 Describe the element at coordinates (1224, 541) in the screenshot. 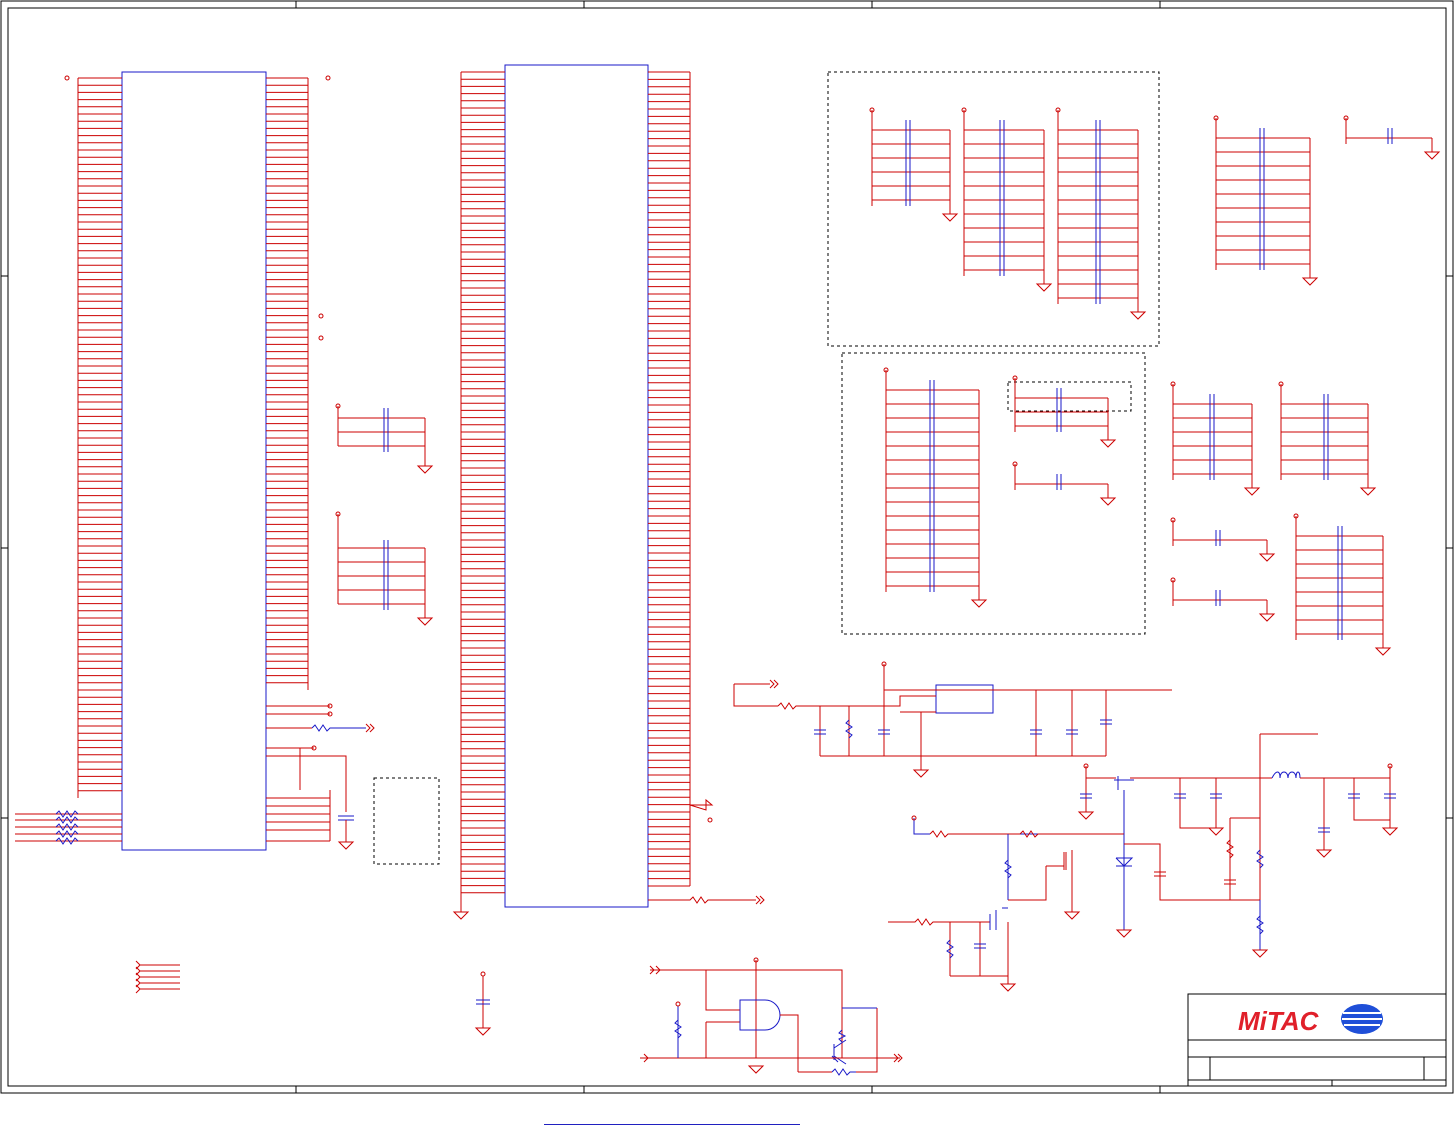

I see `cap-bank-g2-g` at that location.